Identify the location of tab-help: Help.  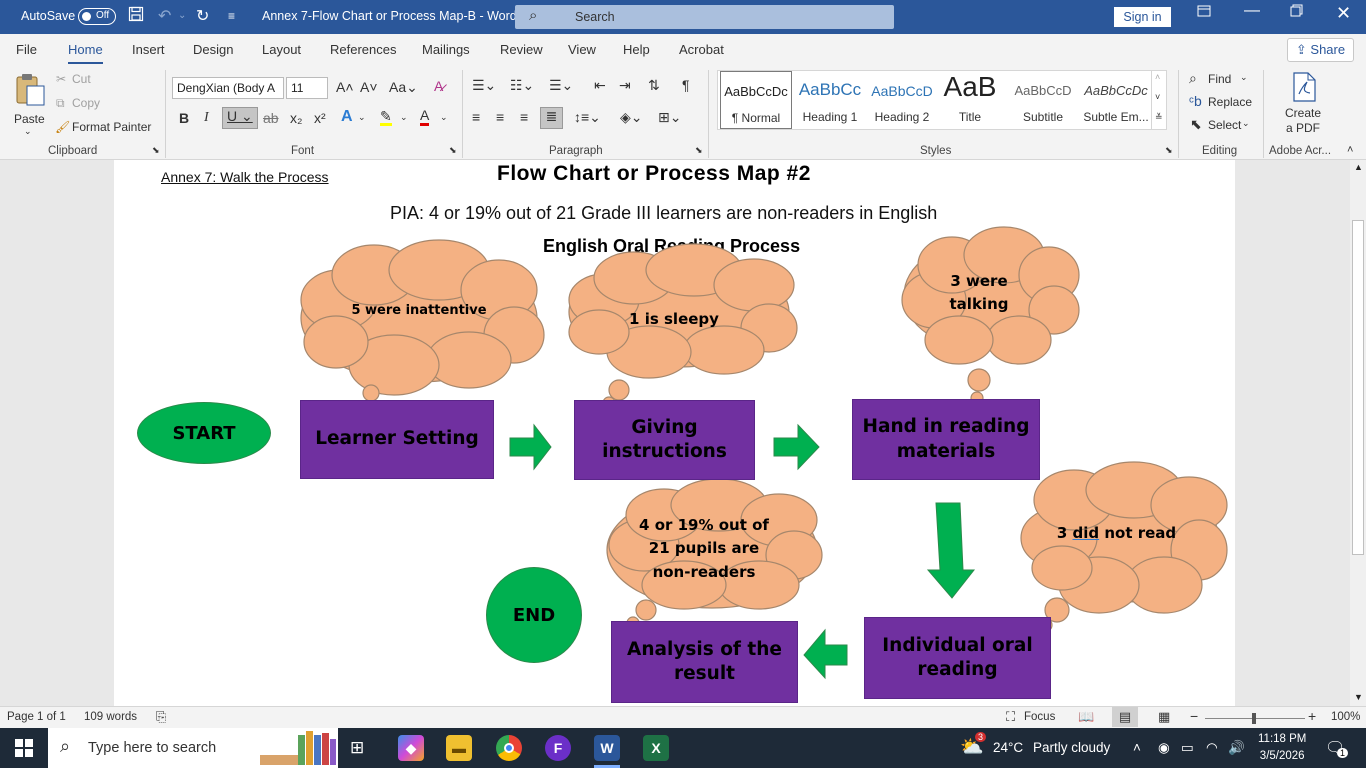
(636, 49).